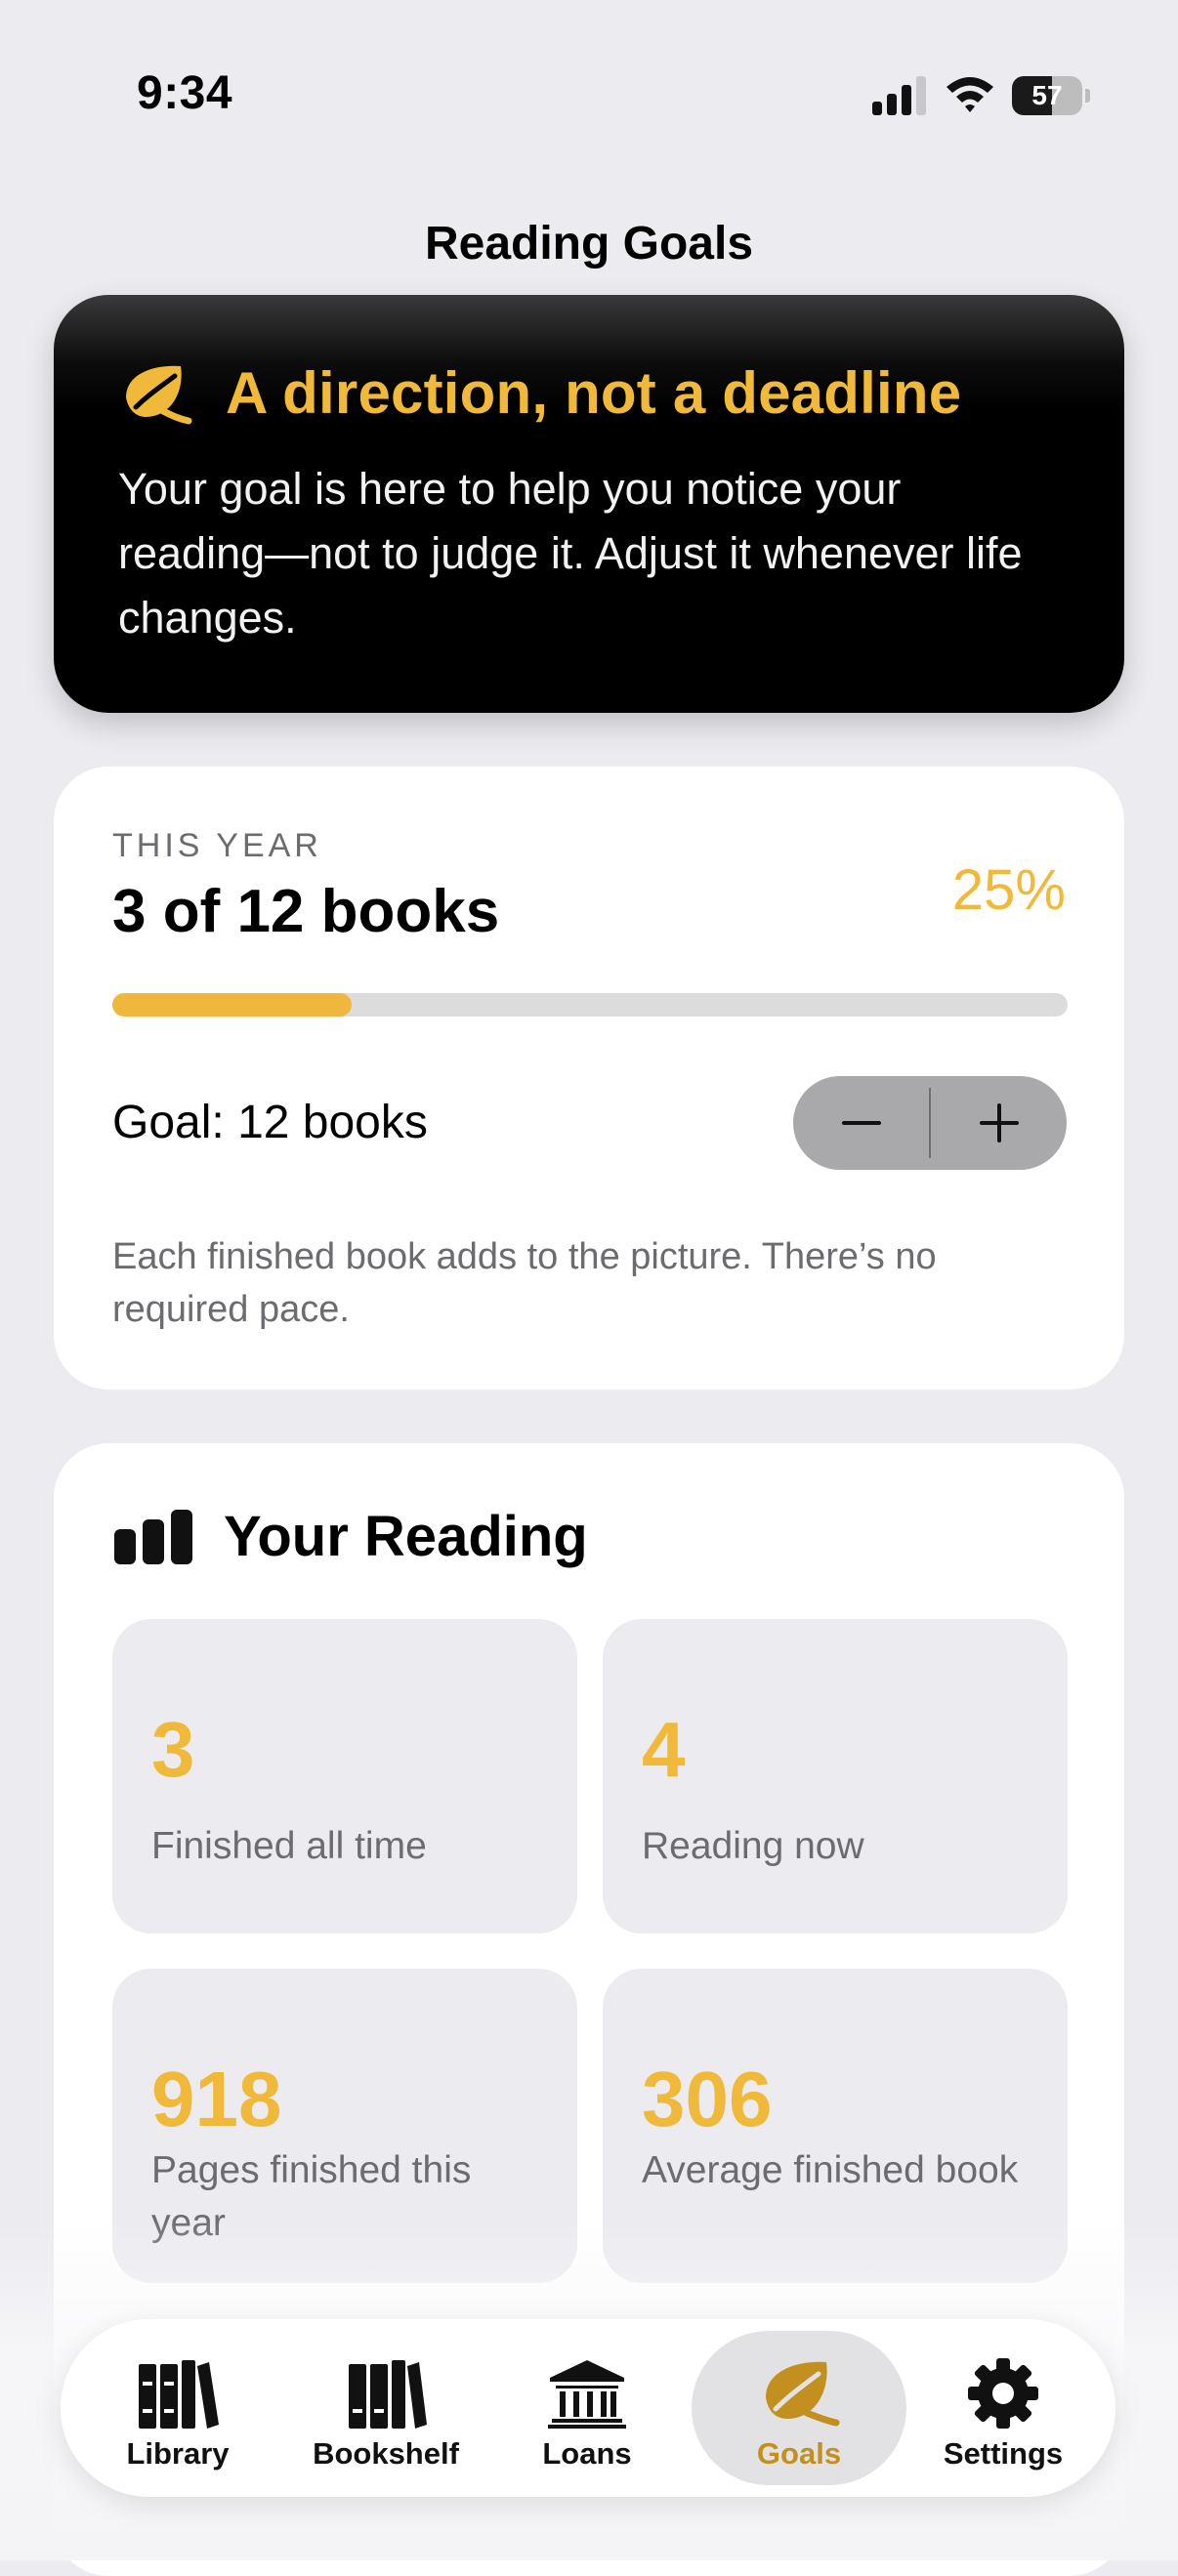 The image size is (1178, 2576). Describe the element at coordinates (173, 1750) in the screenshot. I see `stat-value: 3` at that location.